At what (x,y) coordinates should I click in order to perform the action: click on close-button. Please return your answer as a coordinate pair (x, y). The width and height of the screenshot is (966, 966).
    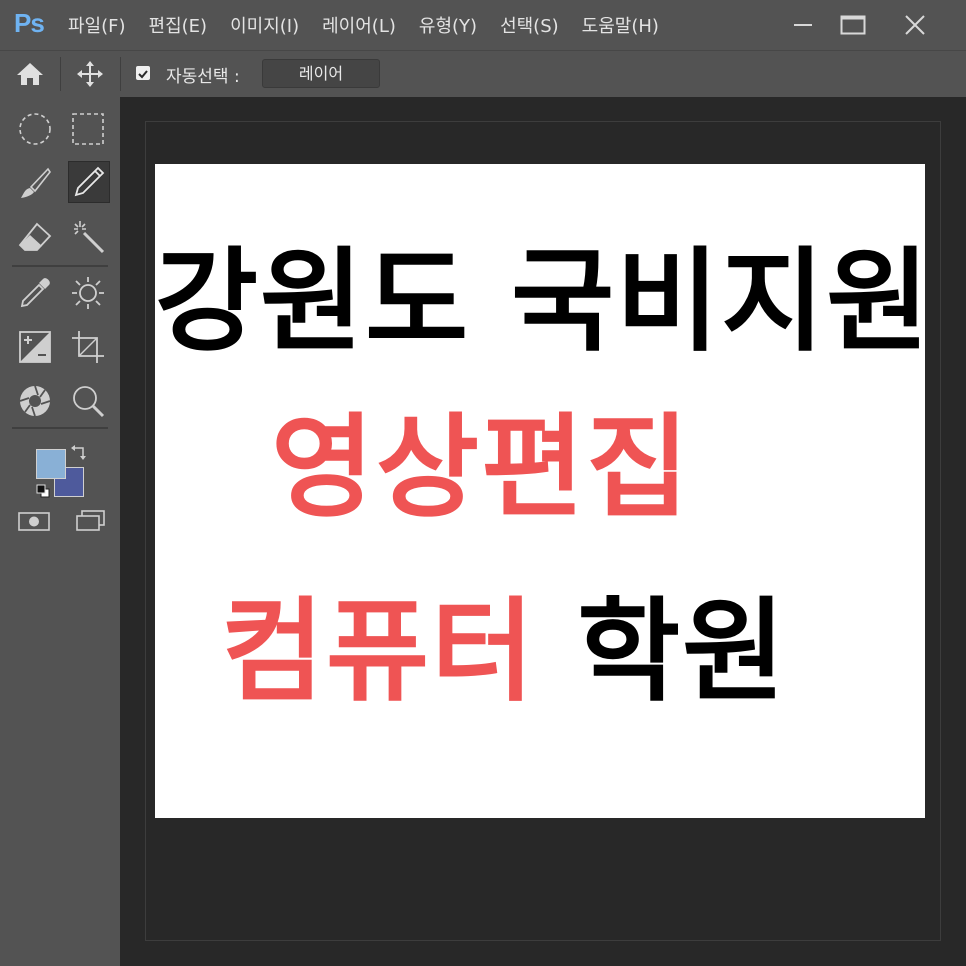
    Looking at the image, I should click on (915, 25).